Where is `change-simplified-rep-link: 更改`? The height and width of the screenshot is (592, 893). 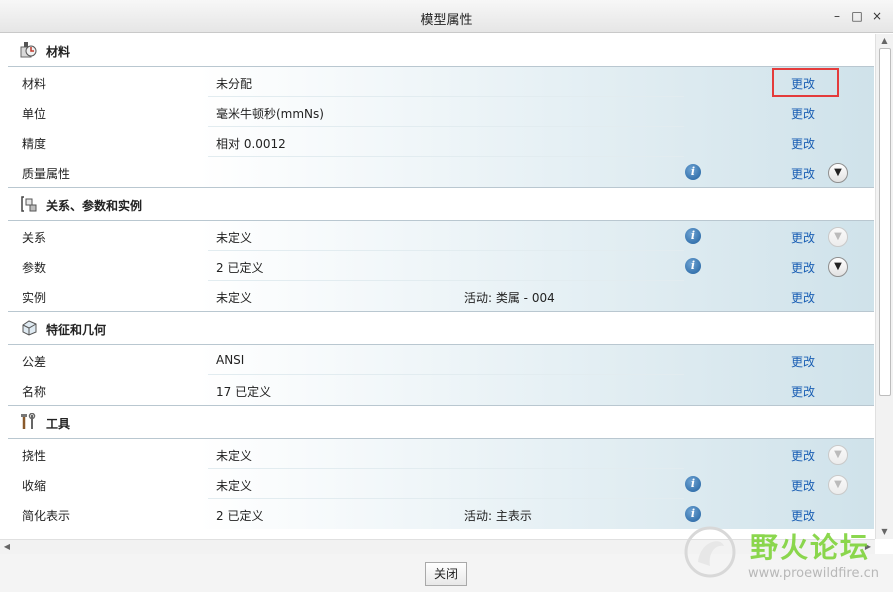 change-simplified-rep-link: 更改 is located at coordinates (803, 515).